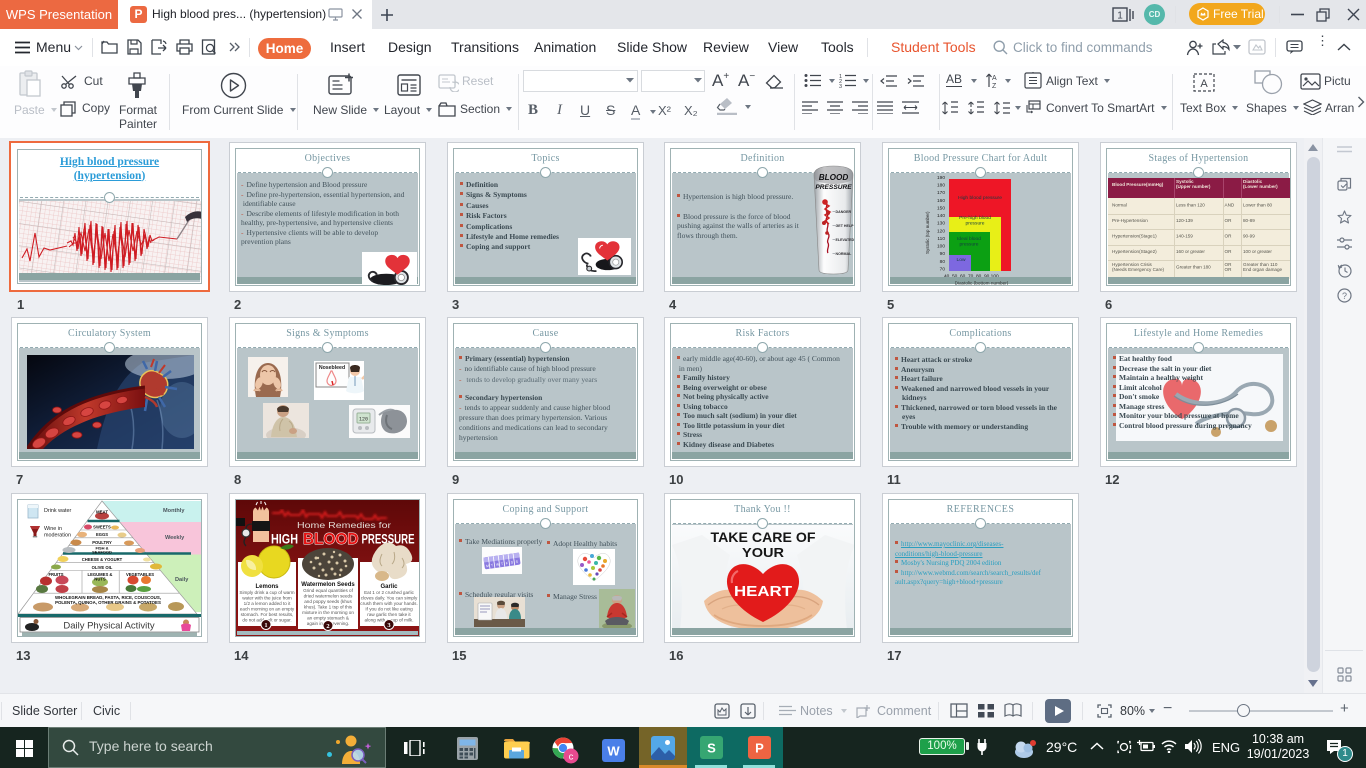 This screenshot has width=1366, height=768. Describe the element at coordinates (102, 542) in the screenshot. I see `svg-text: POULTRY` at that location.